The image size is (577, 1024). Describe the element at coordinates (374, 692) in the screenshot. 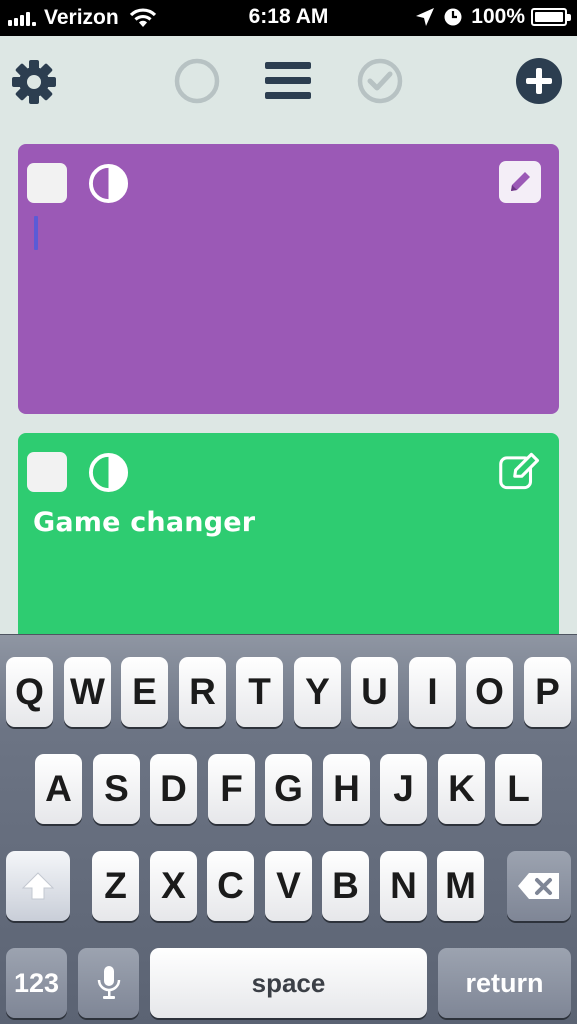

I see `key-u: U` at that location.